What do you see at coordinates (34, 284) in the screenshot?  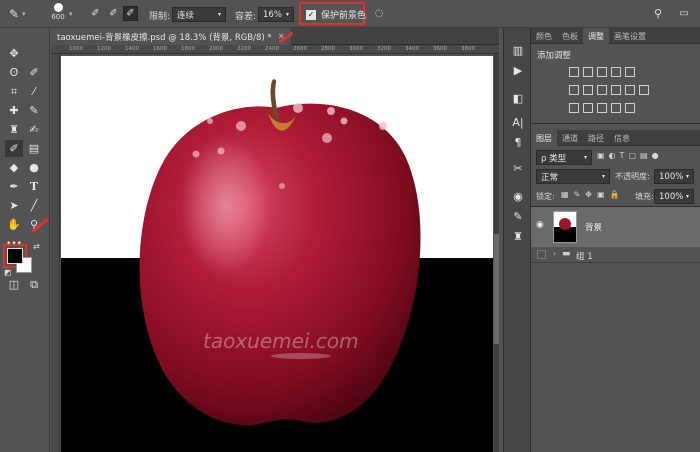 I see `screen-mode-icon: ⧉` at bounding box center [34, 284].